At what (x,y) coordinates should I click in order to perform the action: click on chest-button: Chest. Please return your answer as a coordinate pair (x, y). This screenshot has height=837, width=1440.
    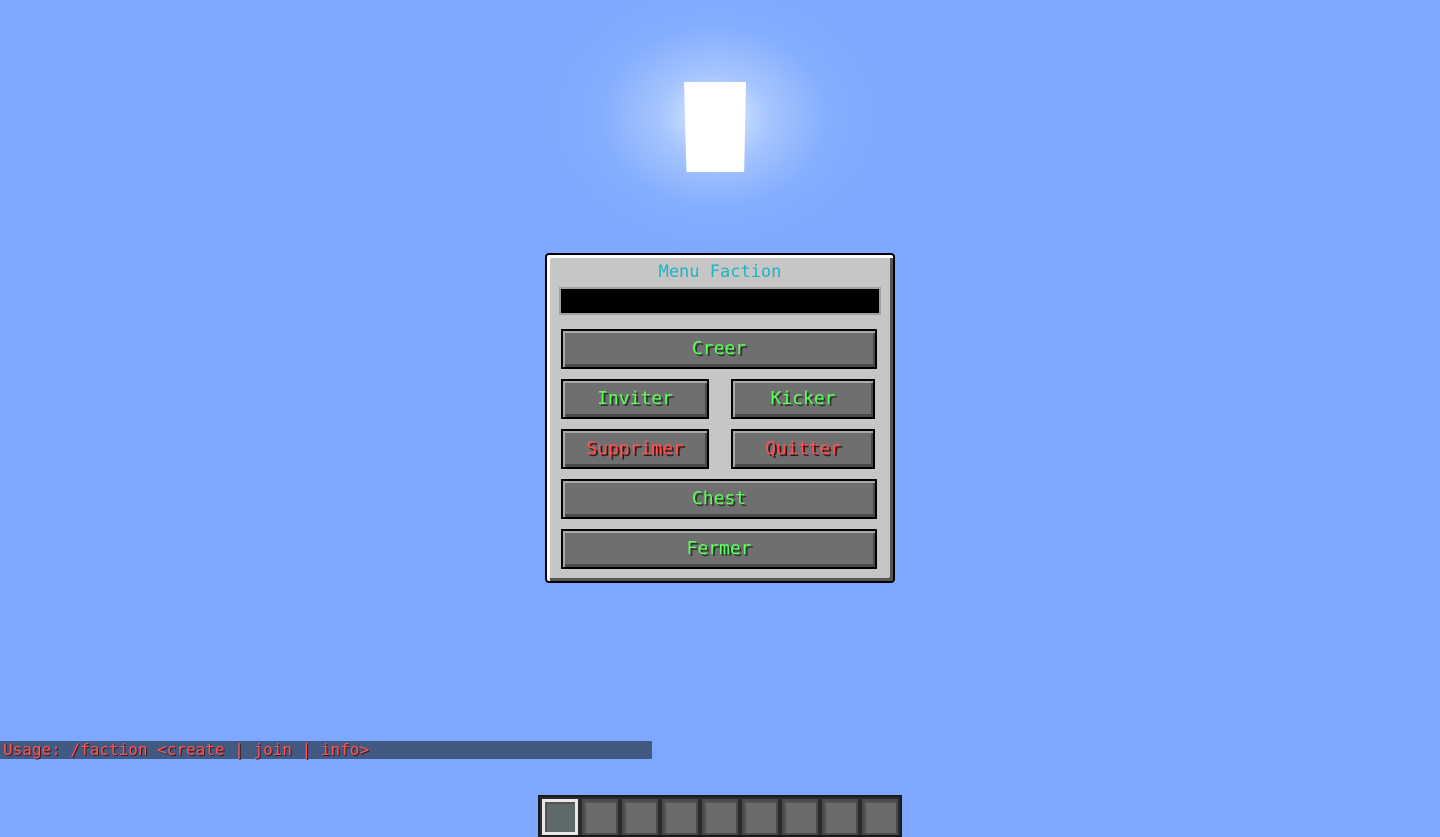
    Looking at the image, I should click on (719, 499).